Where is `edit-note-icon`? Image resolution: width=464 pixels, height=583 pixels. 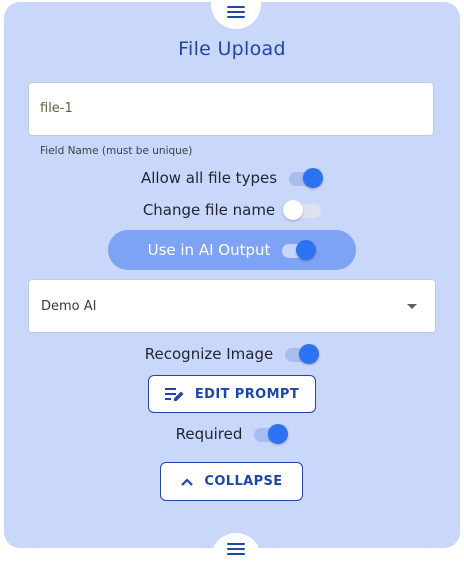
edit-note-icon is located at coordinates (174, 394).